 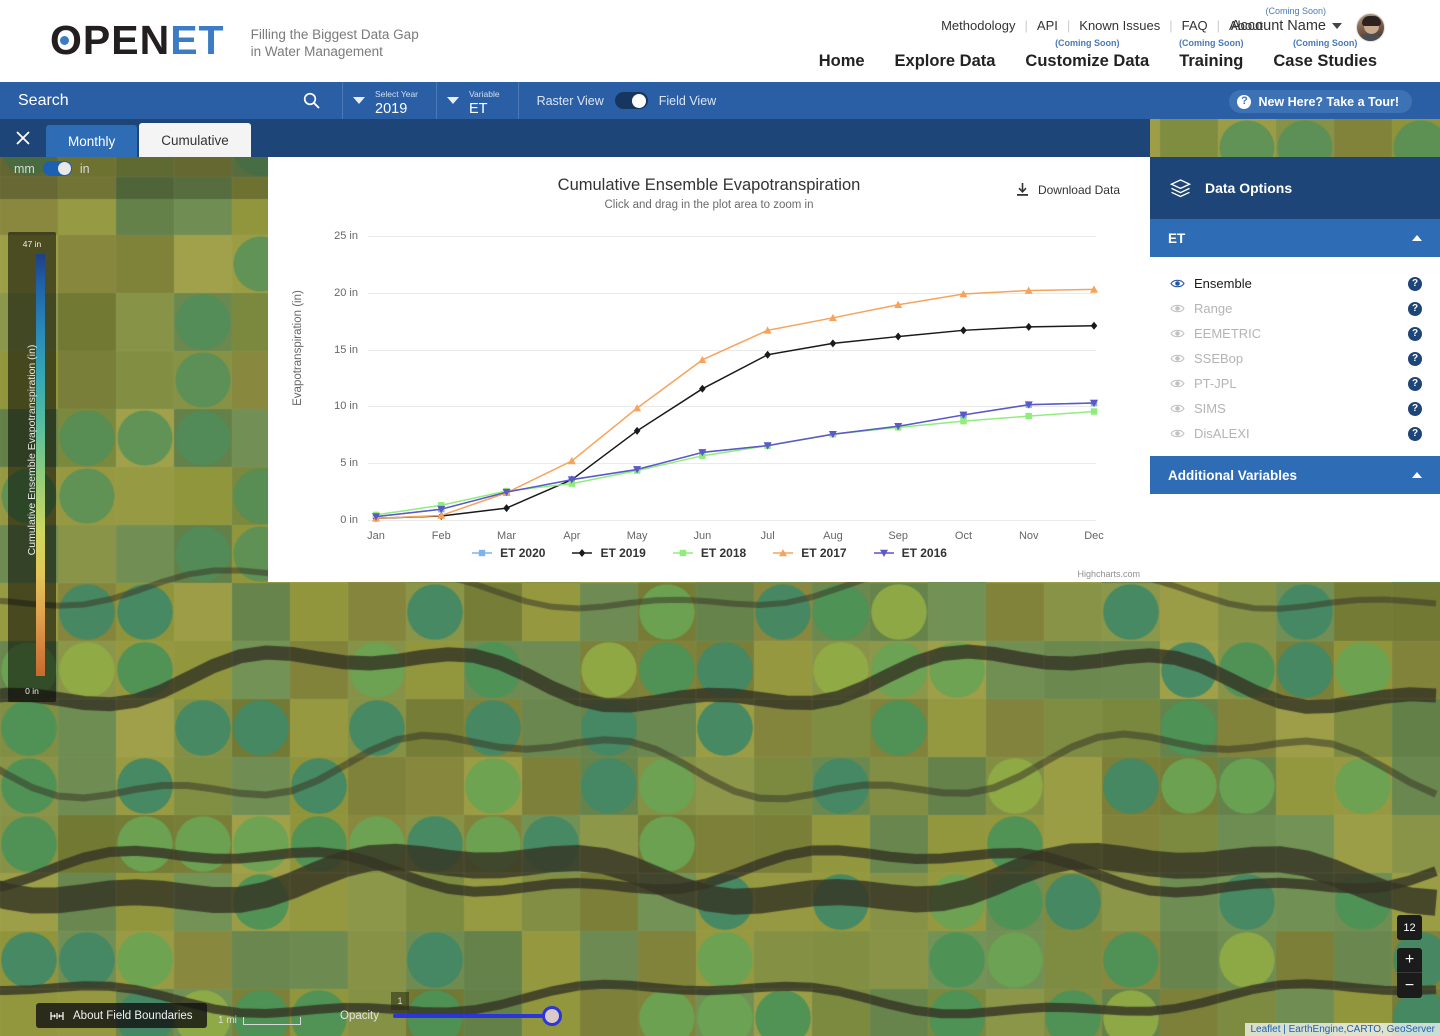 I want to click on avatar, so click(x=1370, y=27).